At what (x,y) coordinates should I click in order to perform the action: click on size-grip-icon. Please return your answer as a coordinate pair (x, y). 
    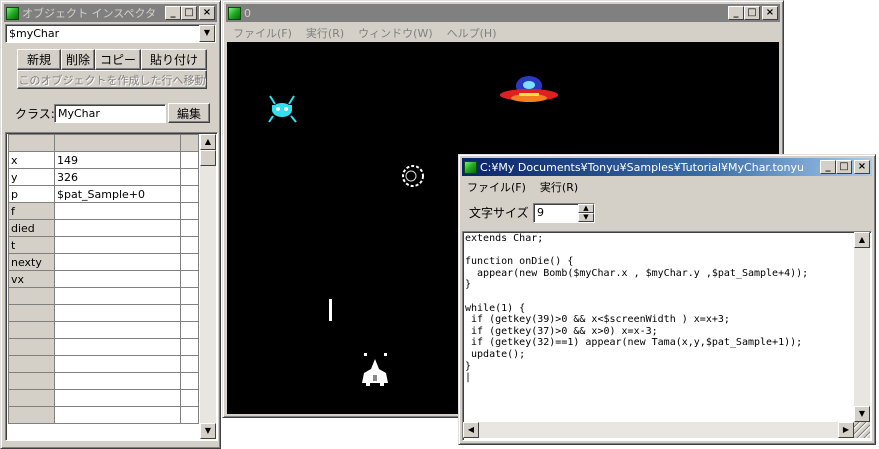
    Looking at the image, I should click on (862, 430).